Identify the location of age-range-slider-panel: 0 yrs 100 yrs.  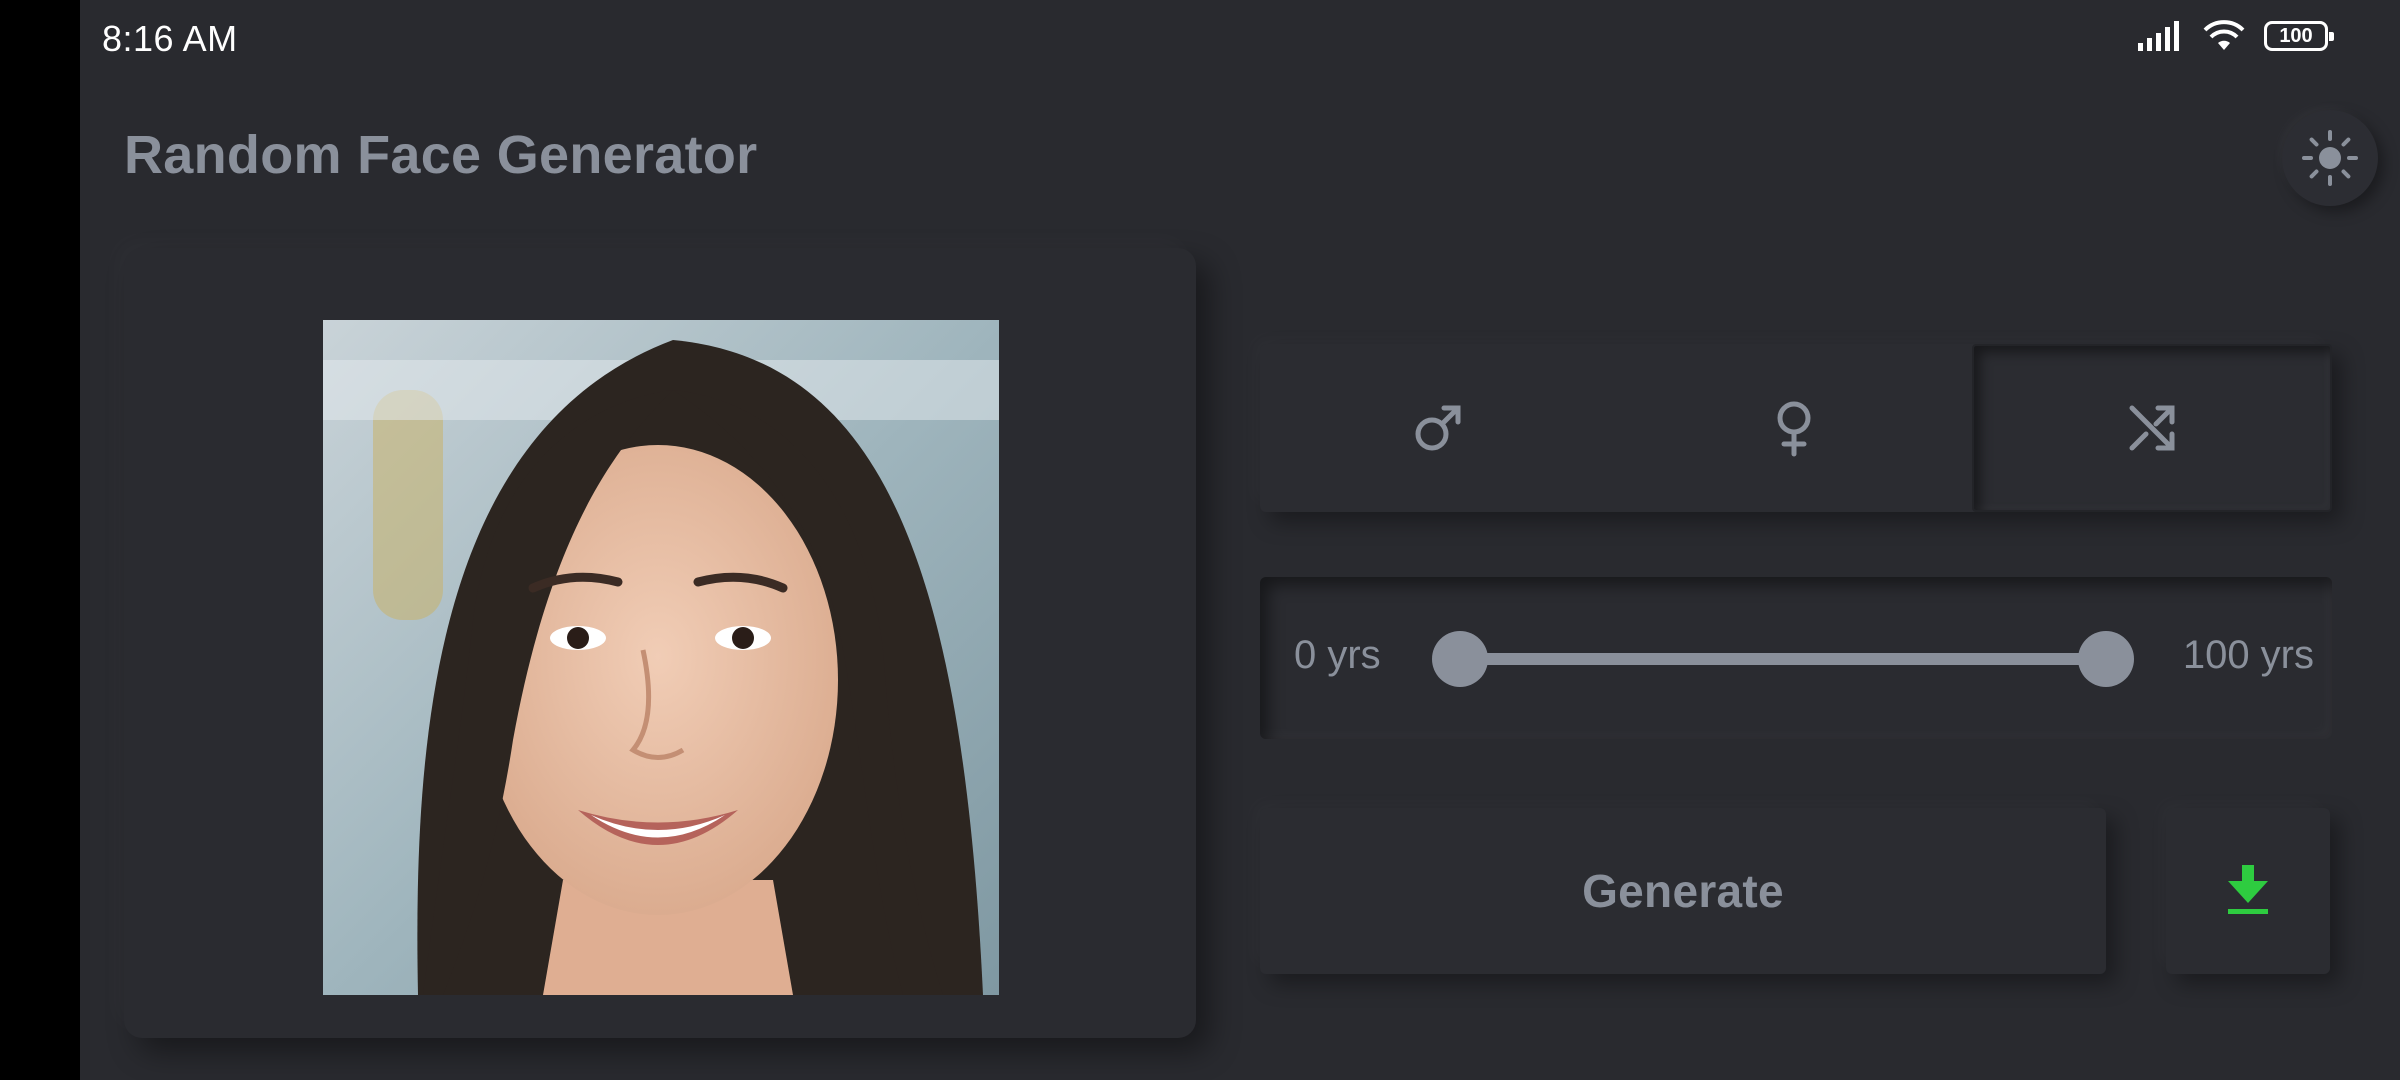
(1796, 658).